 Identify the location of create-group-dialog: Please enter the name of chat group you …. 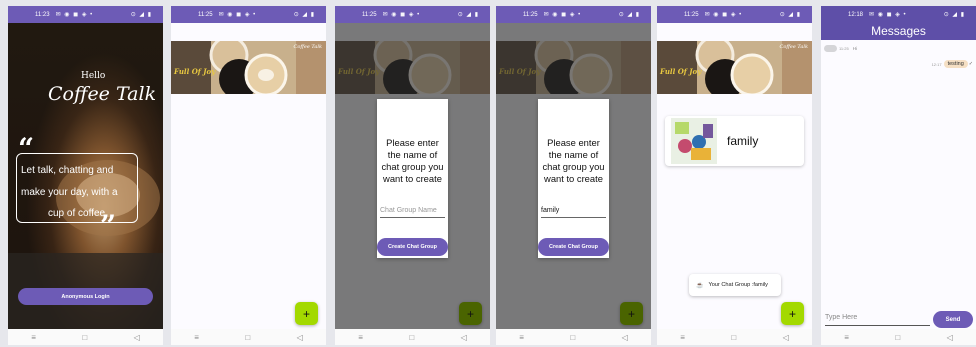
(573, 178).